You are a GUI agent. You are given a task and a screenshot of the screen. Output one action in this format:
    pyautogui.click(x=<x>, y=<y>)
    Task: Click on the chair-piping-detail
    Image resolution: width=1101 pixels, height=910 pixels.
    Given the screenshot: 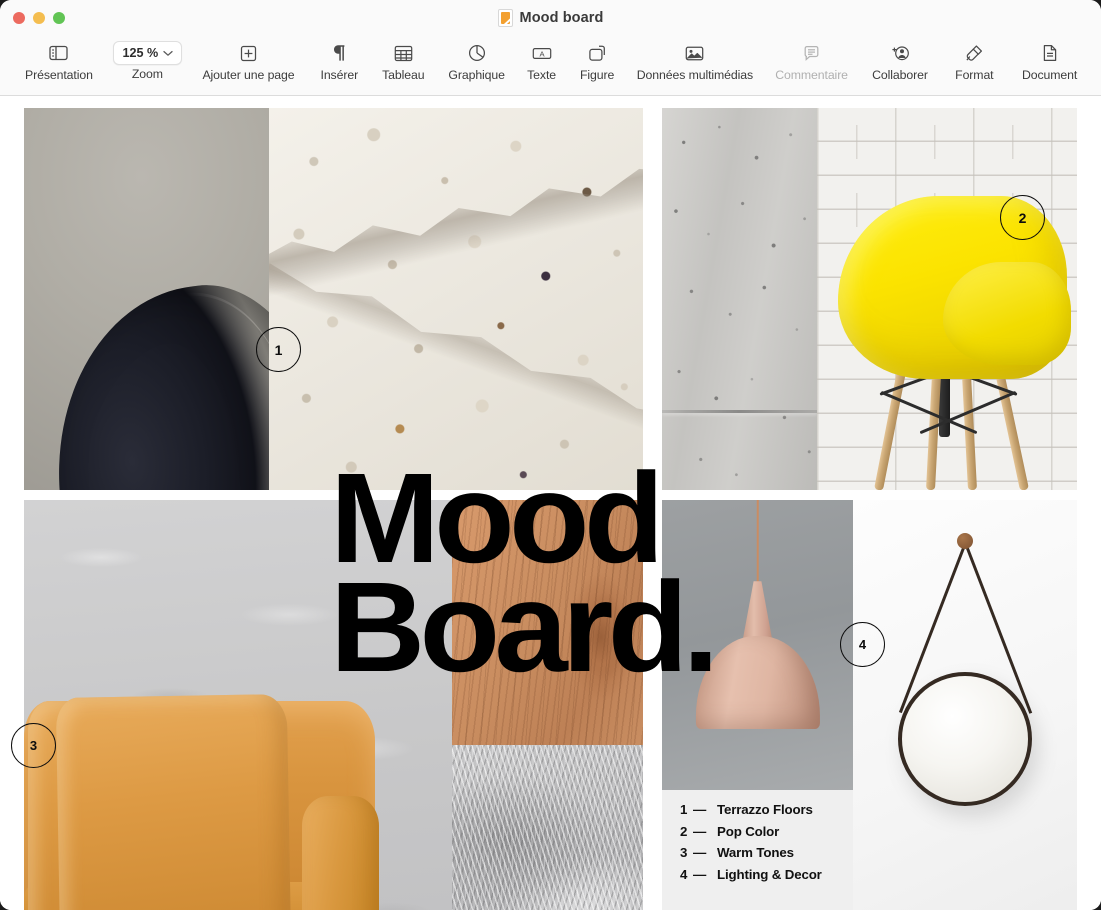 What is the action you would take?
    pyautogui.click(x=164, y=371)
    